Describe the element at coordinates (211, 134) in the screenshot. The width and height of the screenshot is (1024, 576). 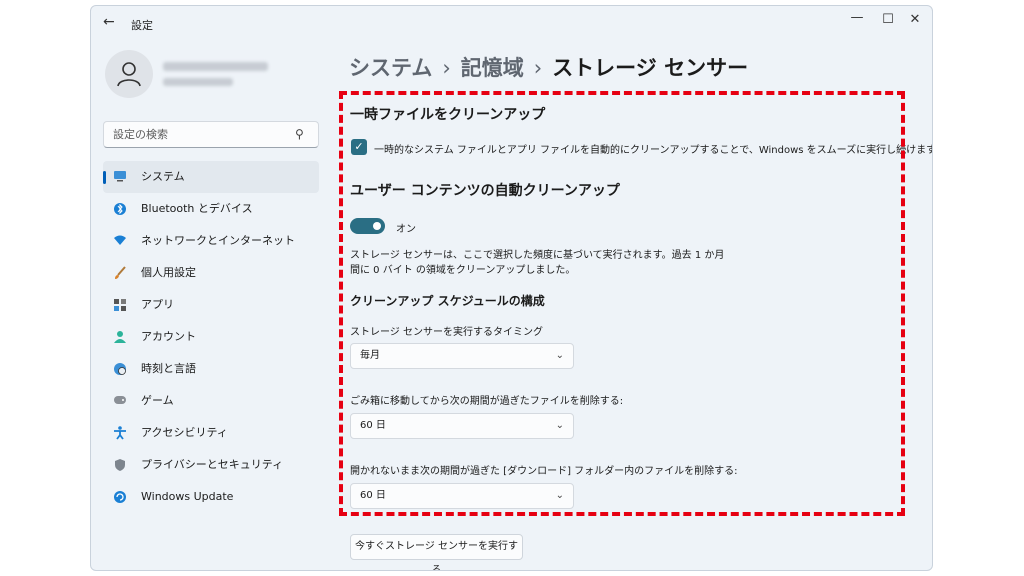
I see `search-input: 設定の検索` at that location.